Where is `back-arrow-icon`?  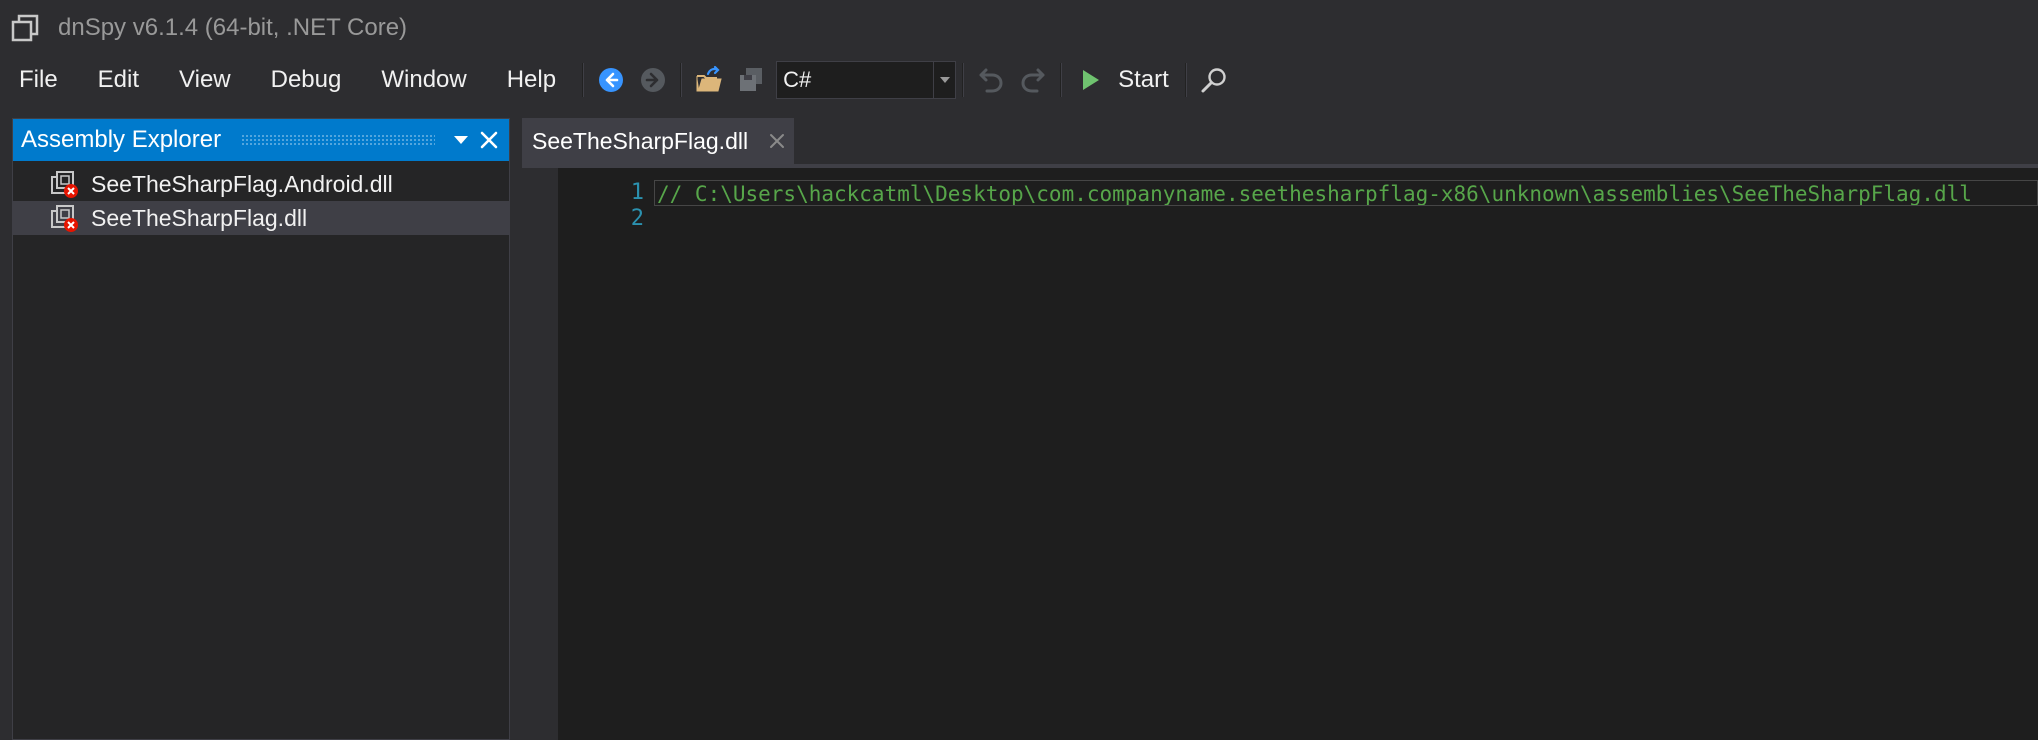 back-arrow-icon is located at coordinates (611, 80).